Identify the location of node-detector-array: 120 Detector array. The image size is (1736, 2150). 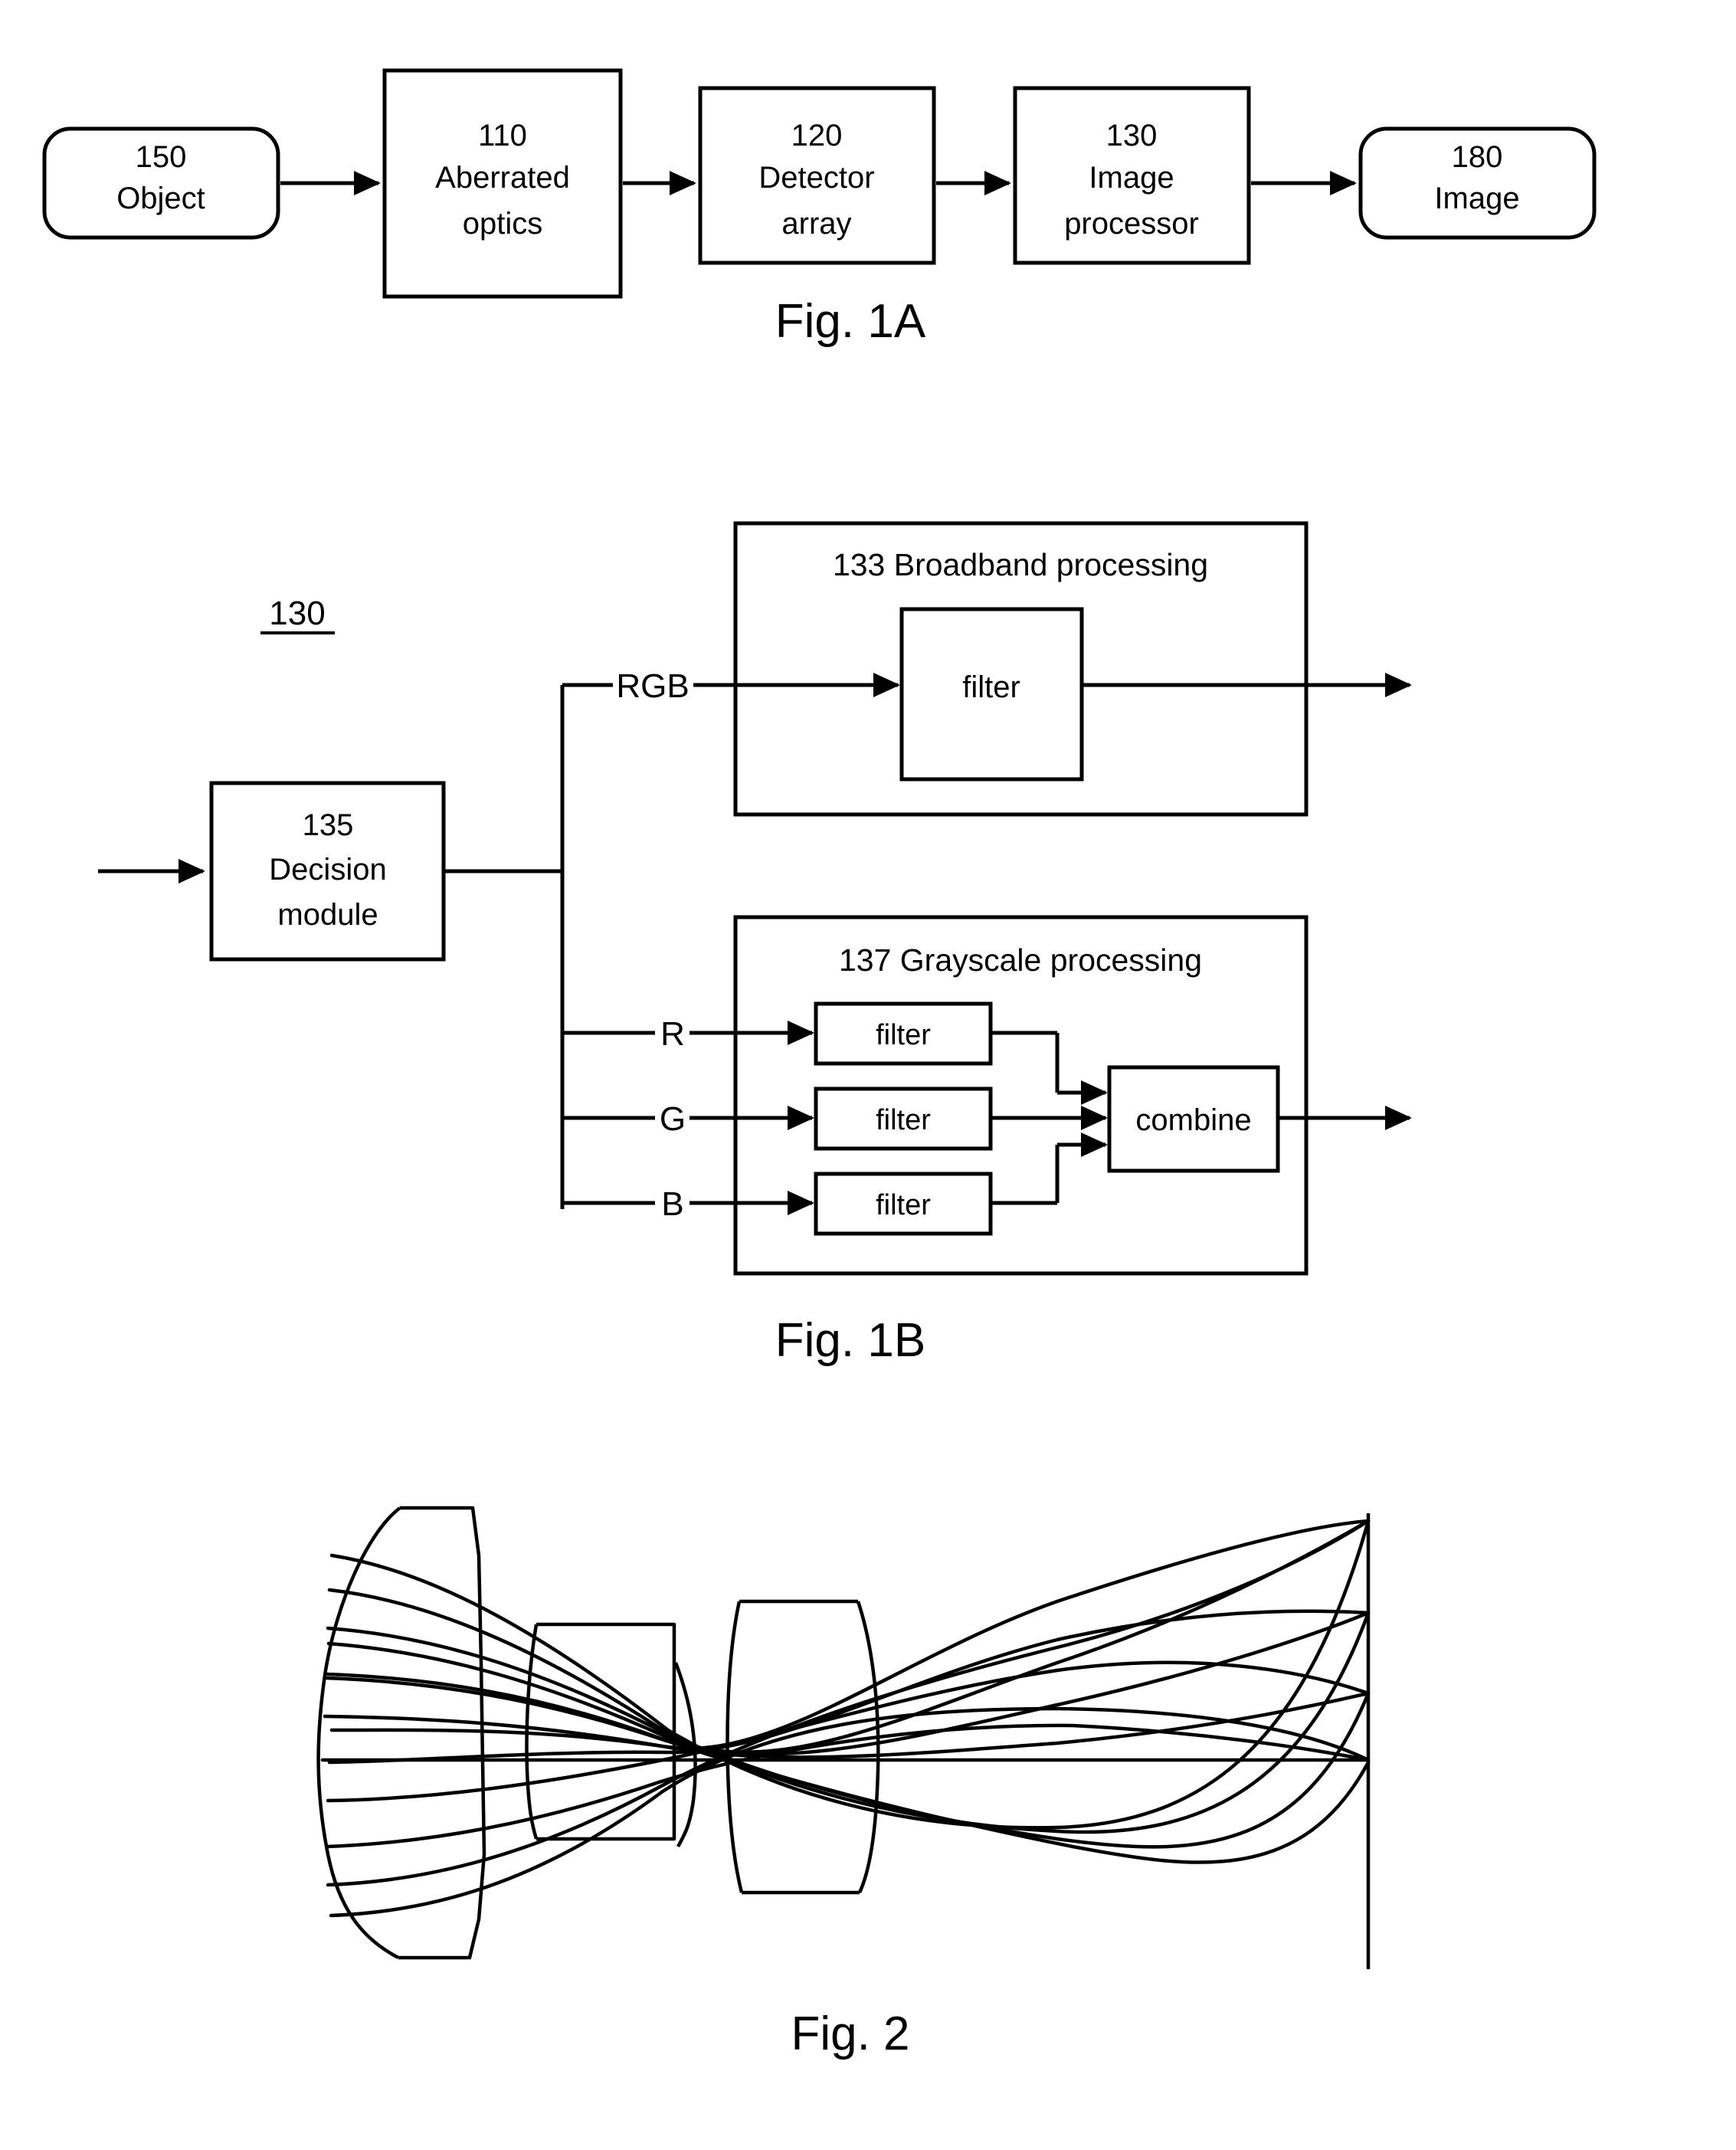
(817, 176).